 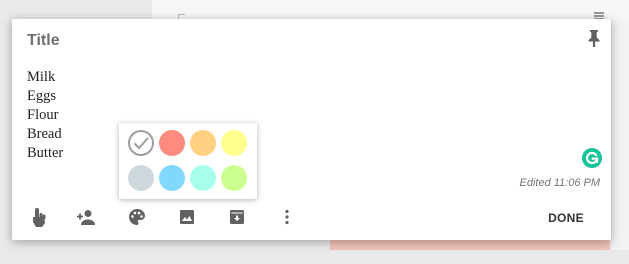 What do you see at coordinates (44, 134) in the screenshot?
I see `note-line: Bread` at bounding box center [44, 134].